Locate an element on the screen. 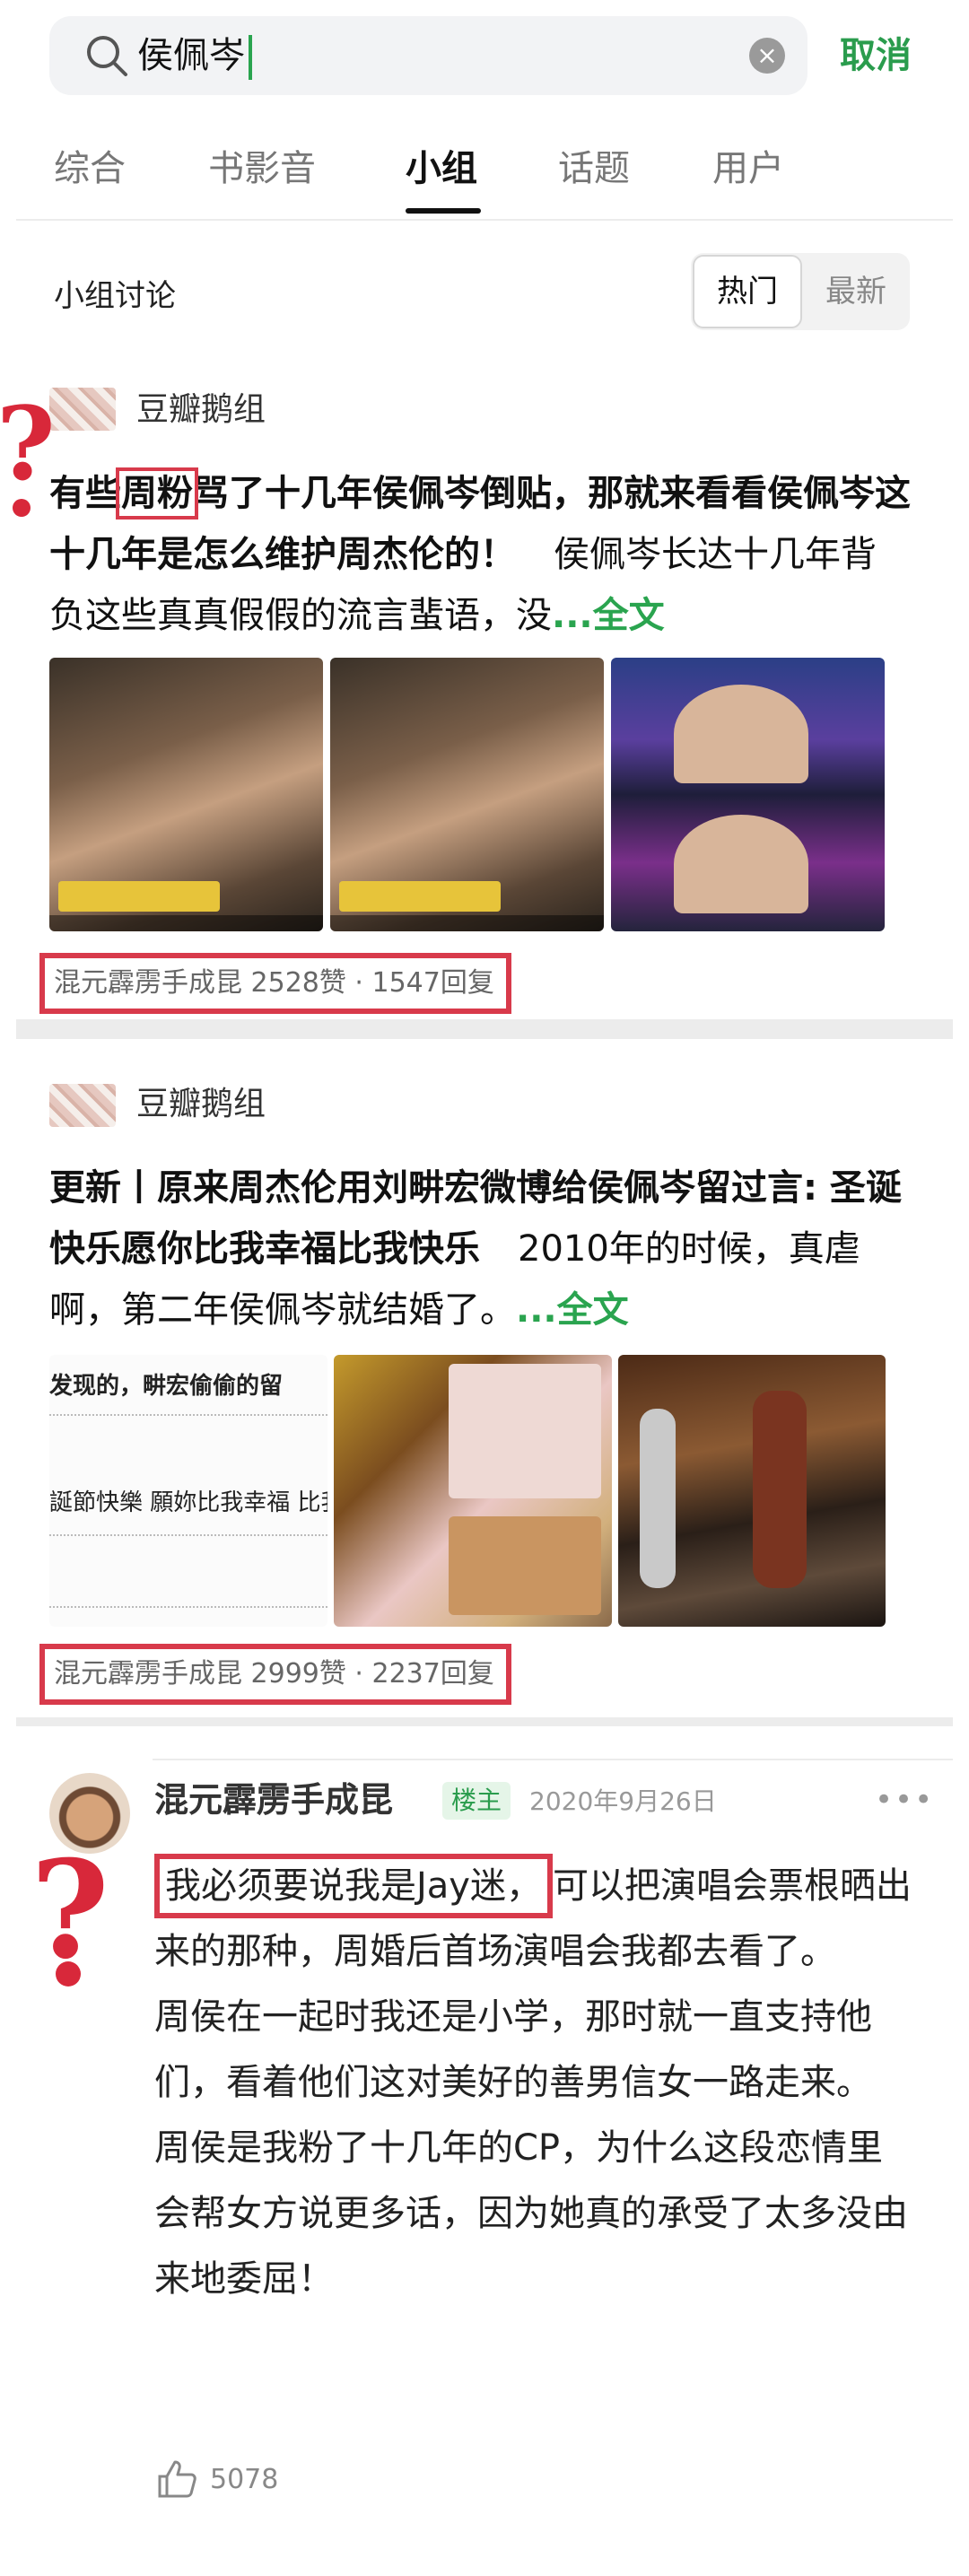 This screenshot has width=969, height=2576. highlighted-phrase: 我必须要说我是Jay迷， is located at coordinates (353, 1886).